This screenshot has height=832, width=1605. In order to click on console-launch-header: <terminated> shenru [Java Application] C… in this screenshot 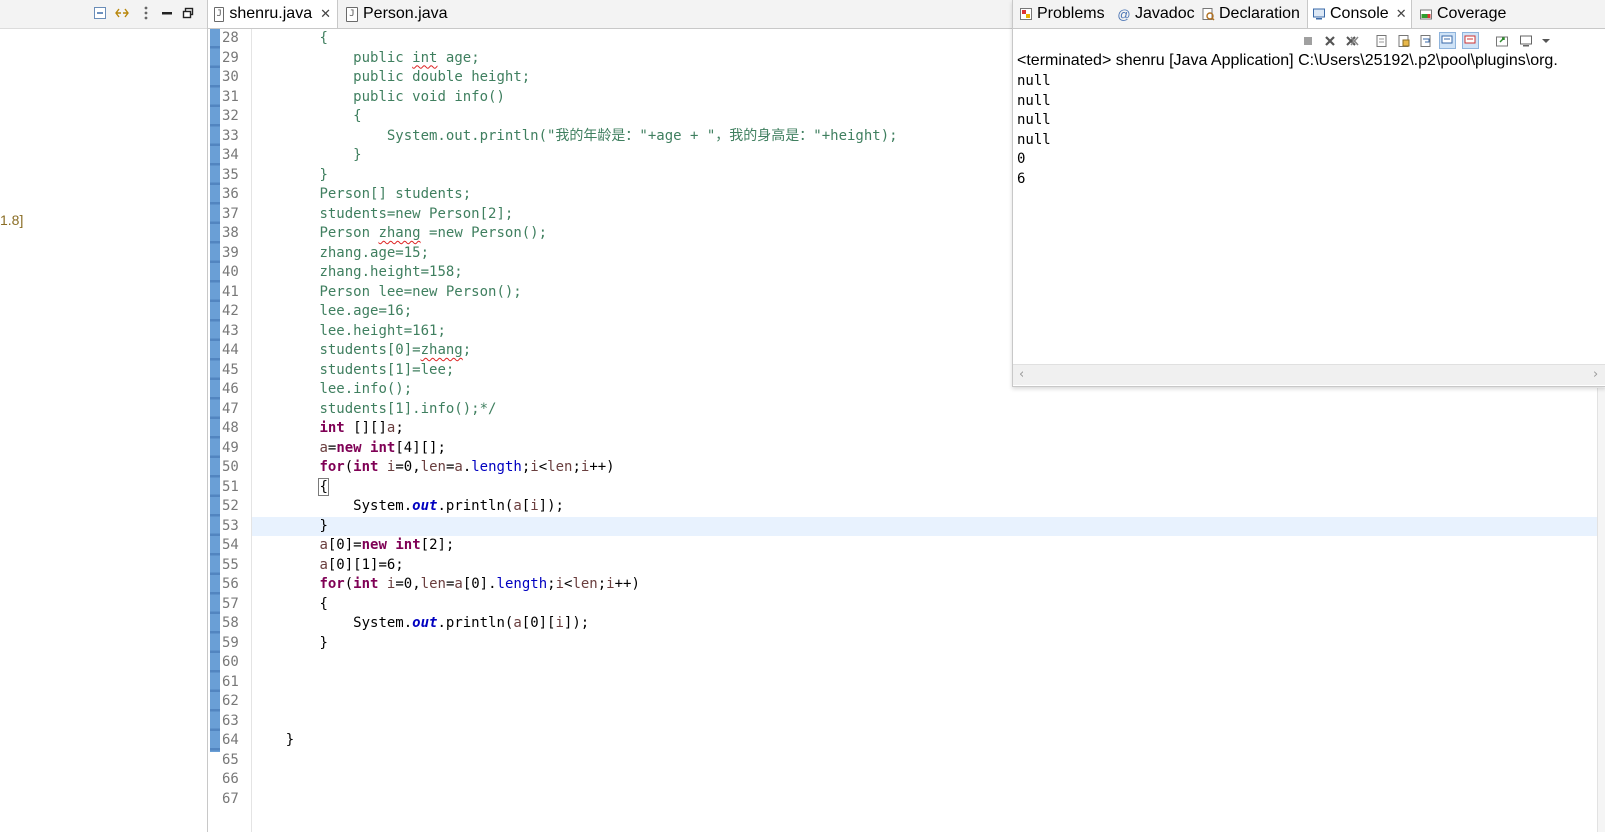, I will do `click(1287, 60)`.